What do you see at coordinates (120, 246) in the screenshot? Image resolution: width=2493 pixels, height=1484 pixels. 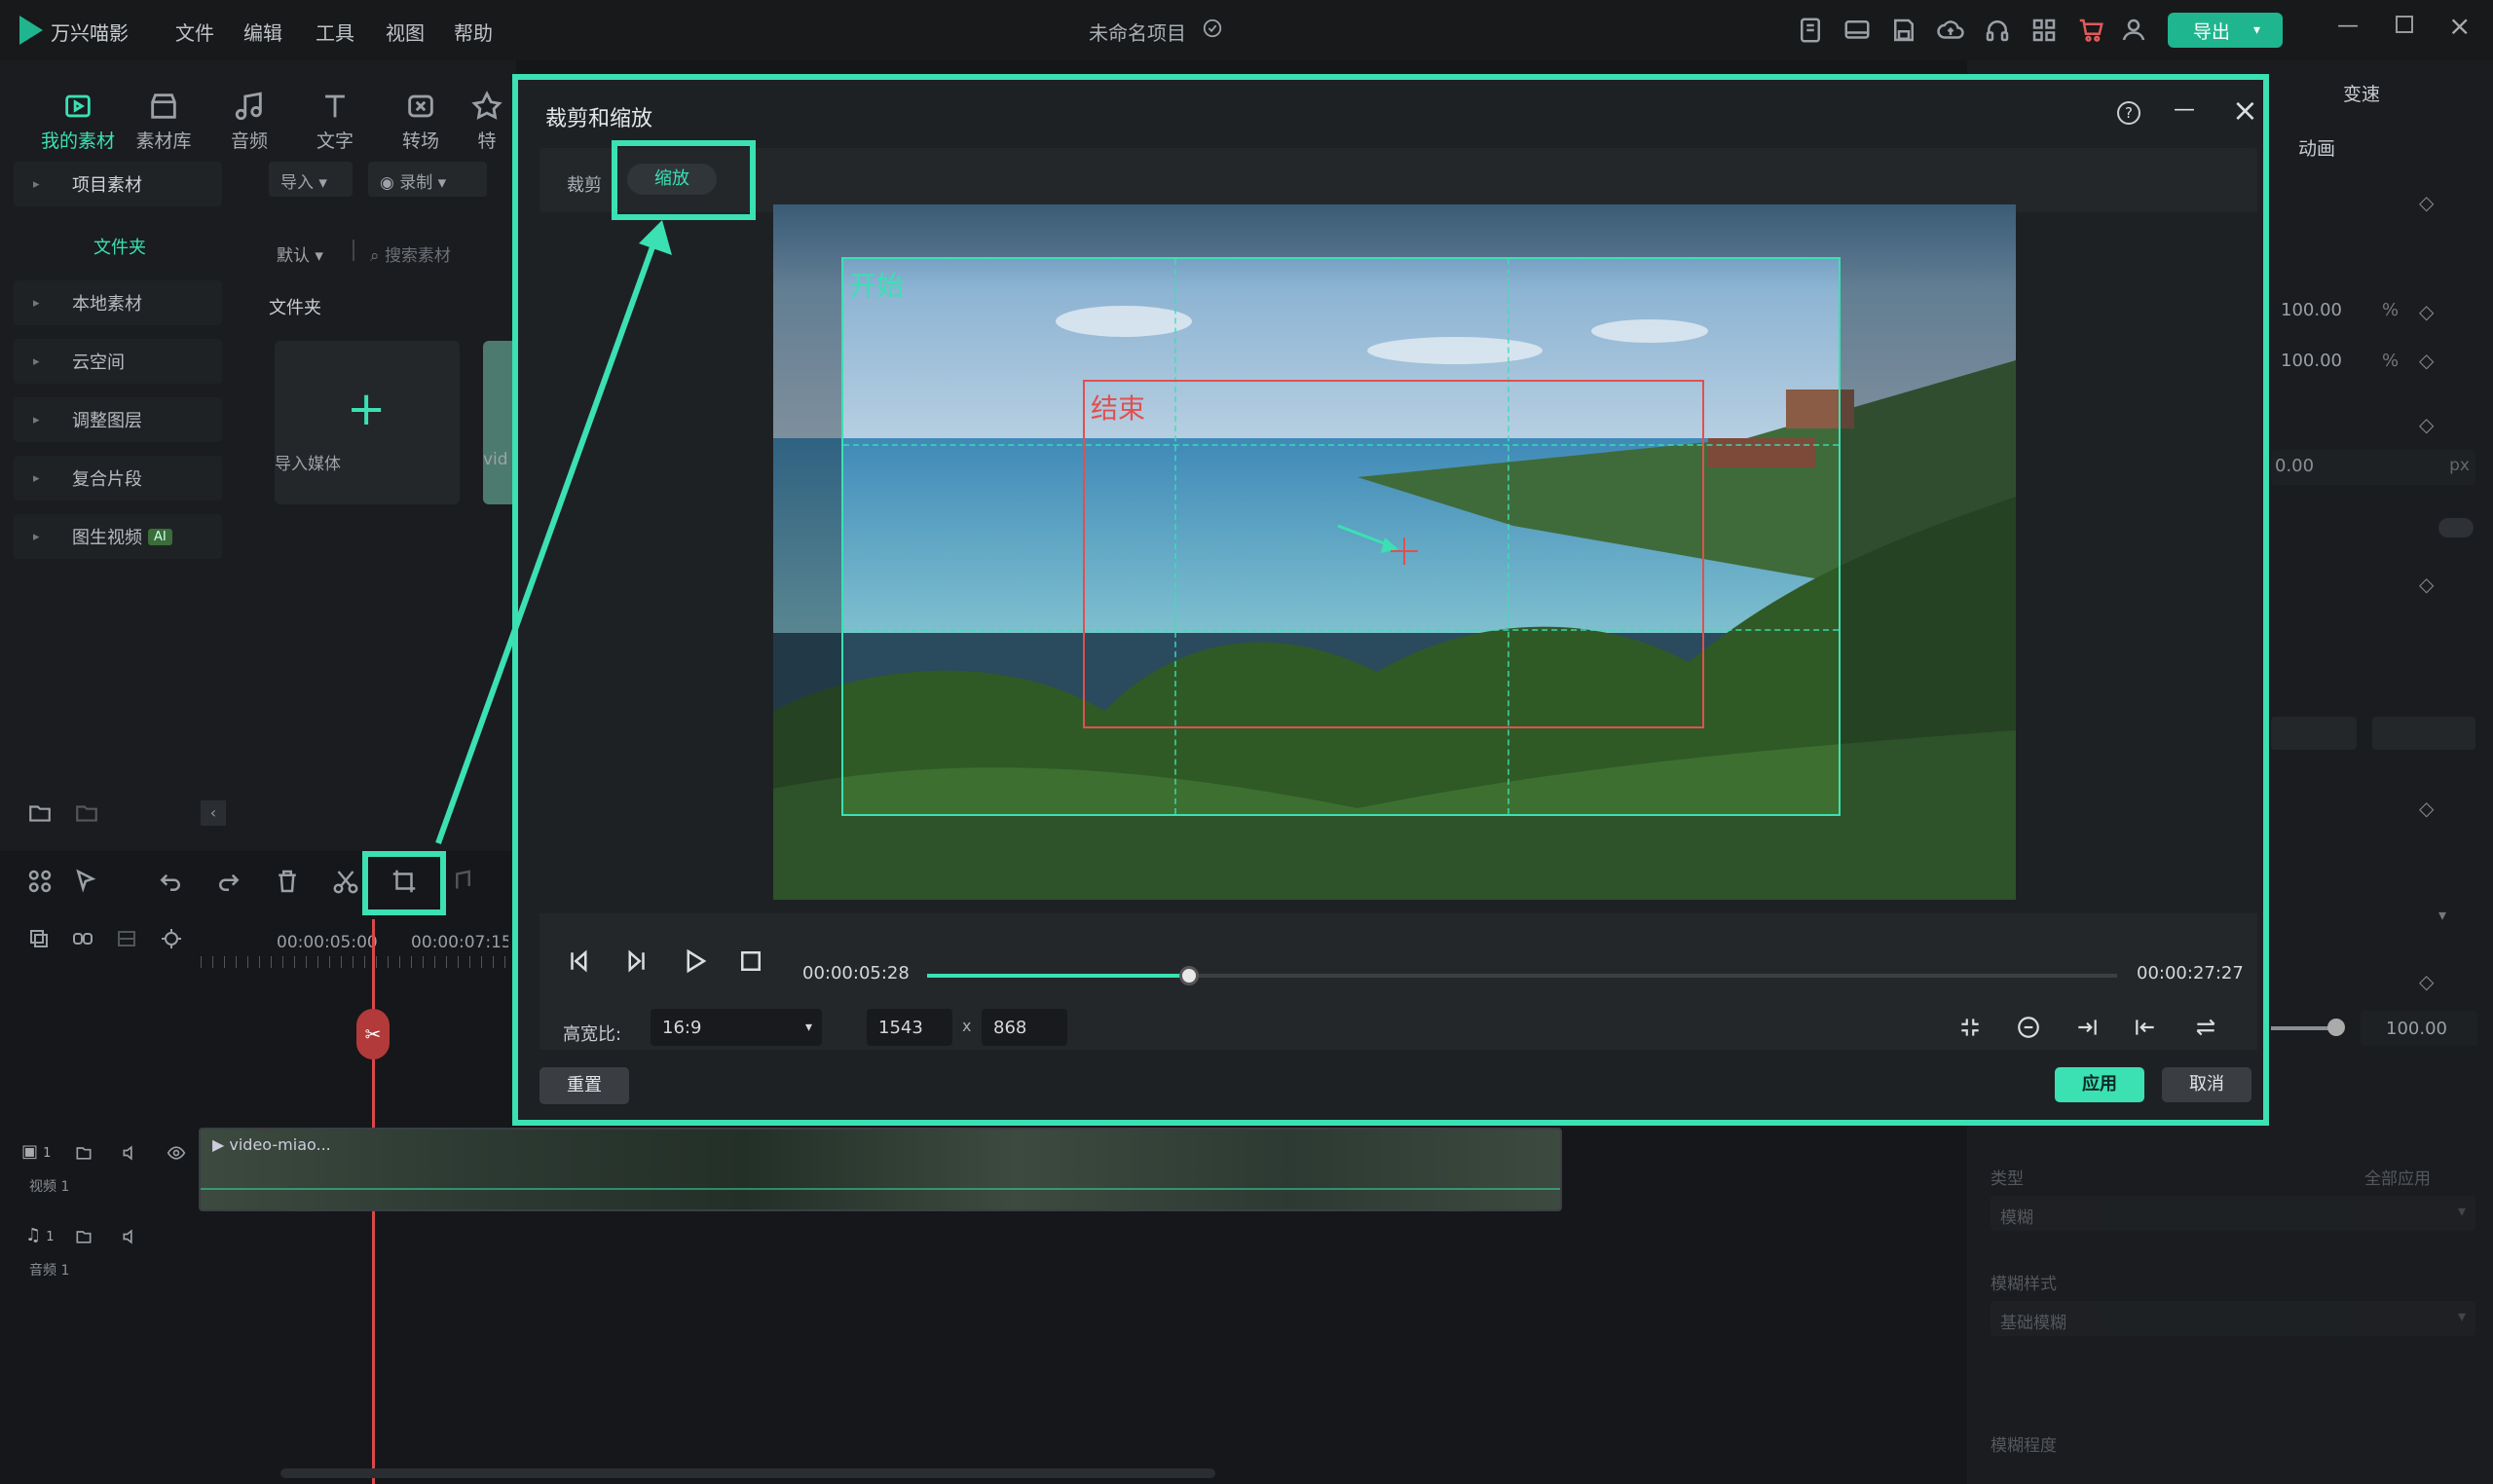 I see `sidebar-item-folder: 文件夹` at bounding box center [120, 246].